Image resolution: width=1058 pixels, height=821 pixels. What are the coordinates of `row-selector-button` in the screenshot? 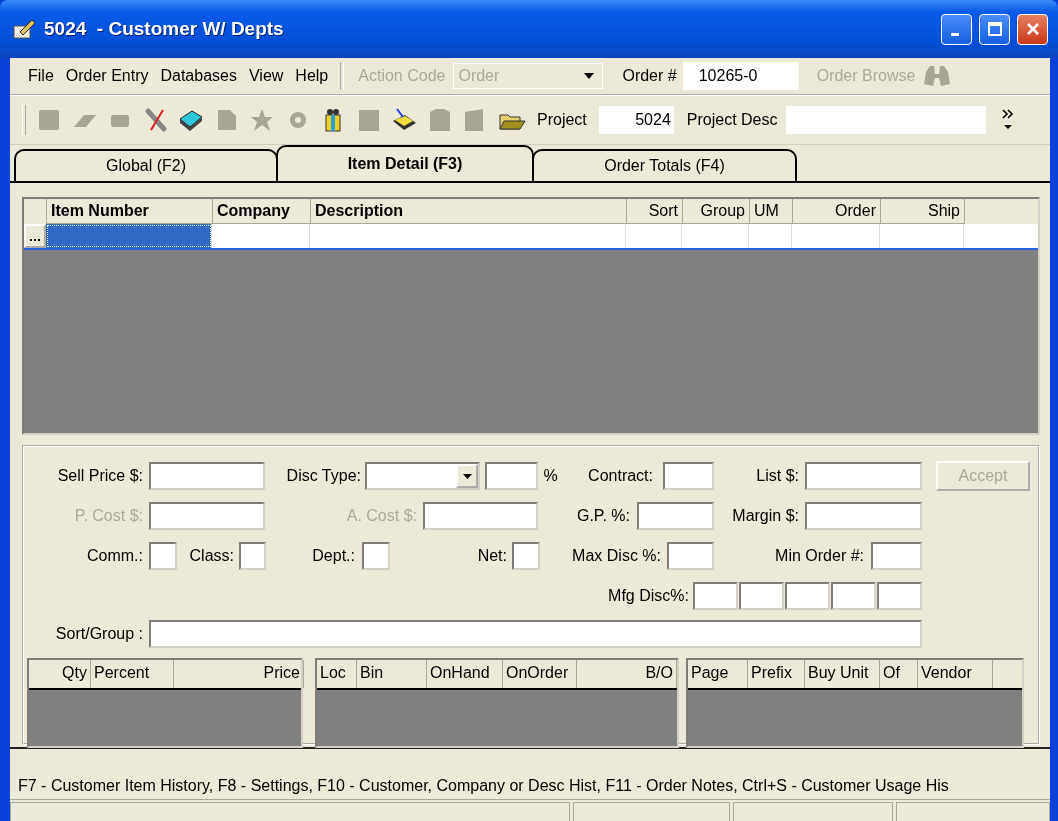 It's located at (35, 236).